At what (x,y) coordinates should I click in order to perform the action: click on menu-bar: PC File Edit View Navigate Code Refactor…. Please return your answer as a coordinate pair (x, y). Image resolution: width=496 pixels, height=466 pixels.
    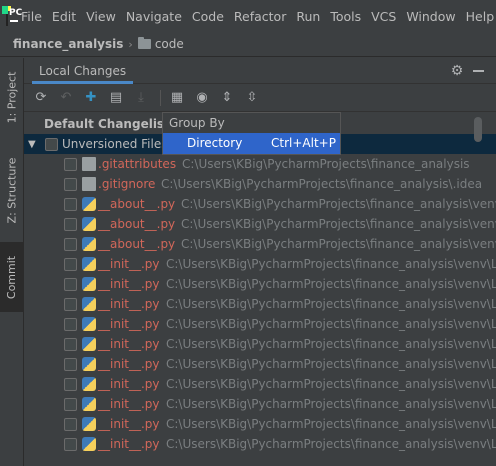
    Looking at the image, I should click on (248, 16).